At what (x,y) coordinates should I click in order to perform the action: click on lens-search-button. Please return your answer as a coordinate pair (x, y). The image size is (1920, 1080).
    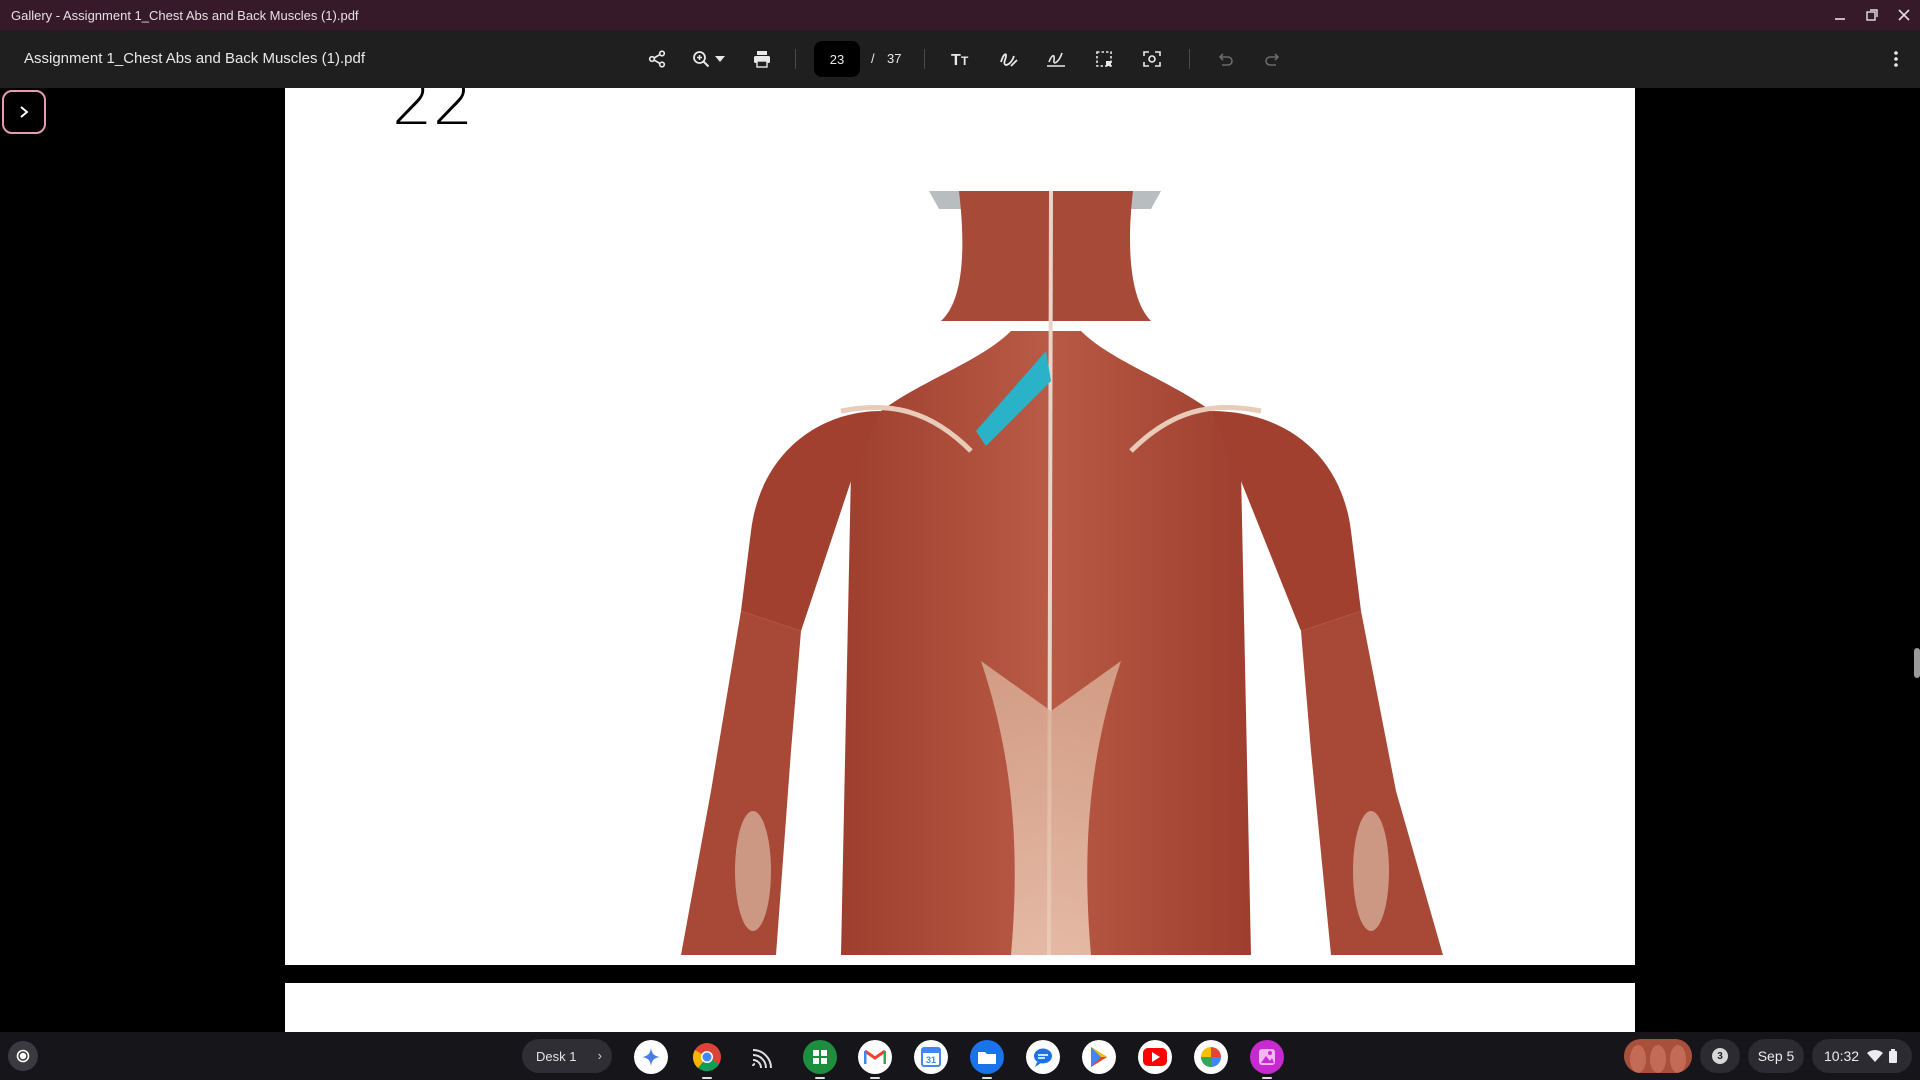
    Looking at the image, I should click on (1152, 59).